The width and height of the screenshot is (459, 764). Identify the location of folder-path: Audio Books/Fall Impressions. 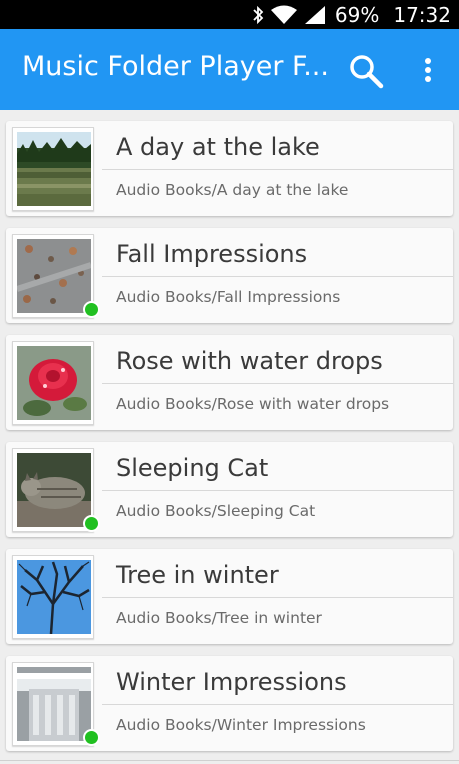
(228, 297).